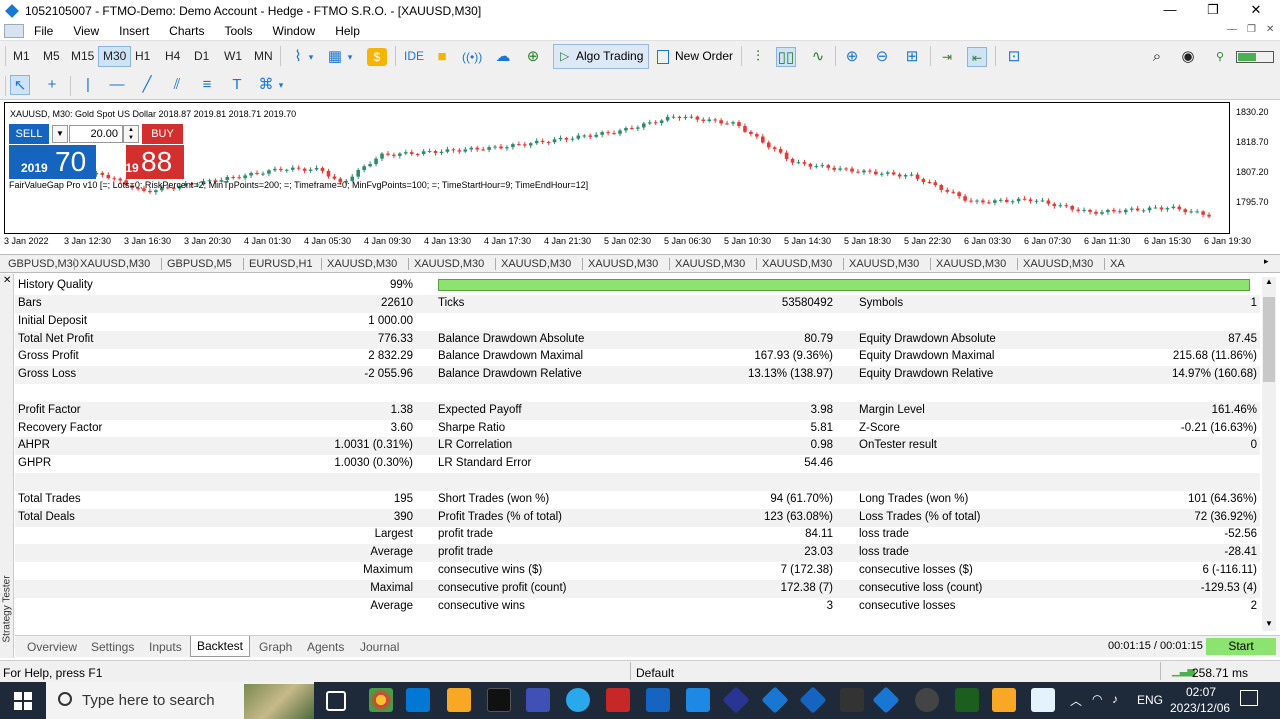  What do you see at coordinates (1201, 692) in the screenshot?
I see `clock-time: 02:07` at bounding box center [1201, 692].